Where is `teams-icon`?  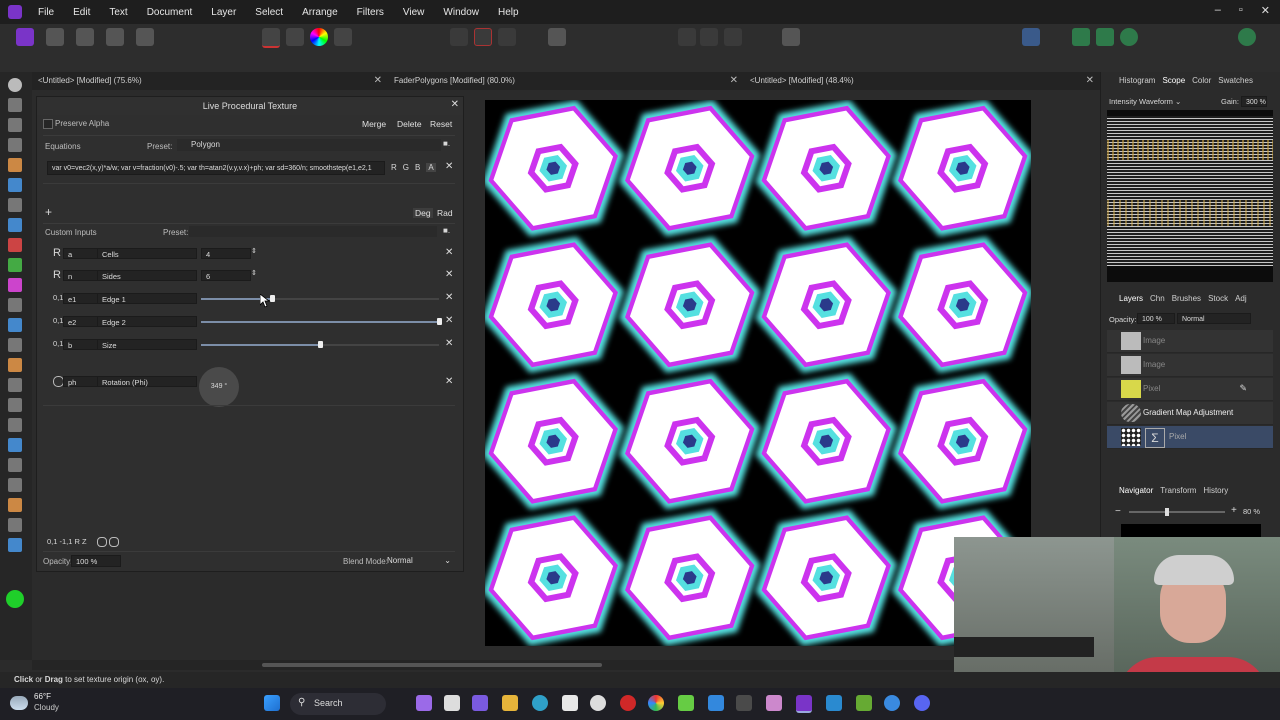
teams-icon is located at coordinates (480, 703).